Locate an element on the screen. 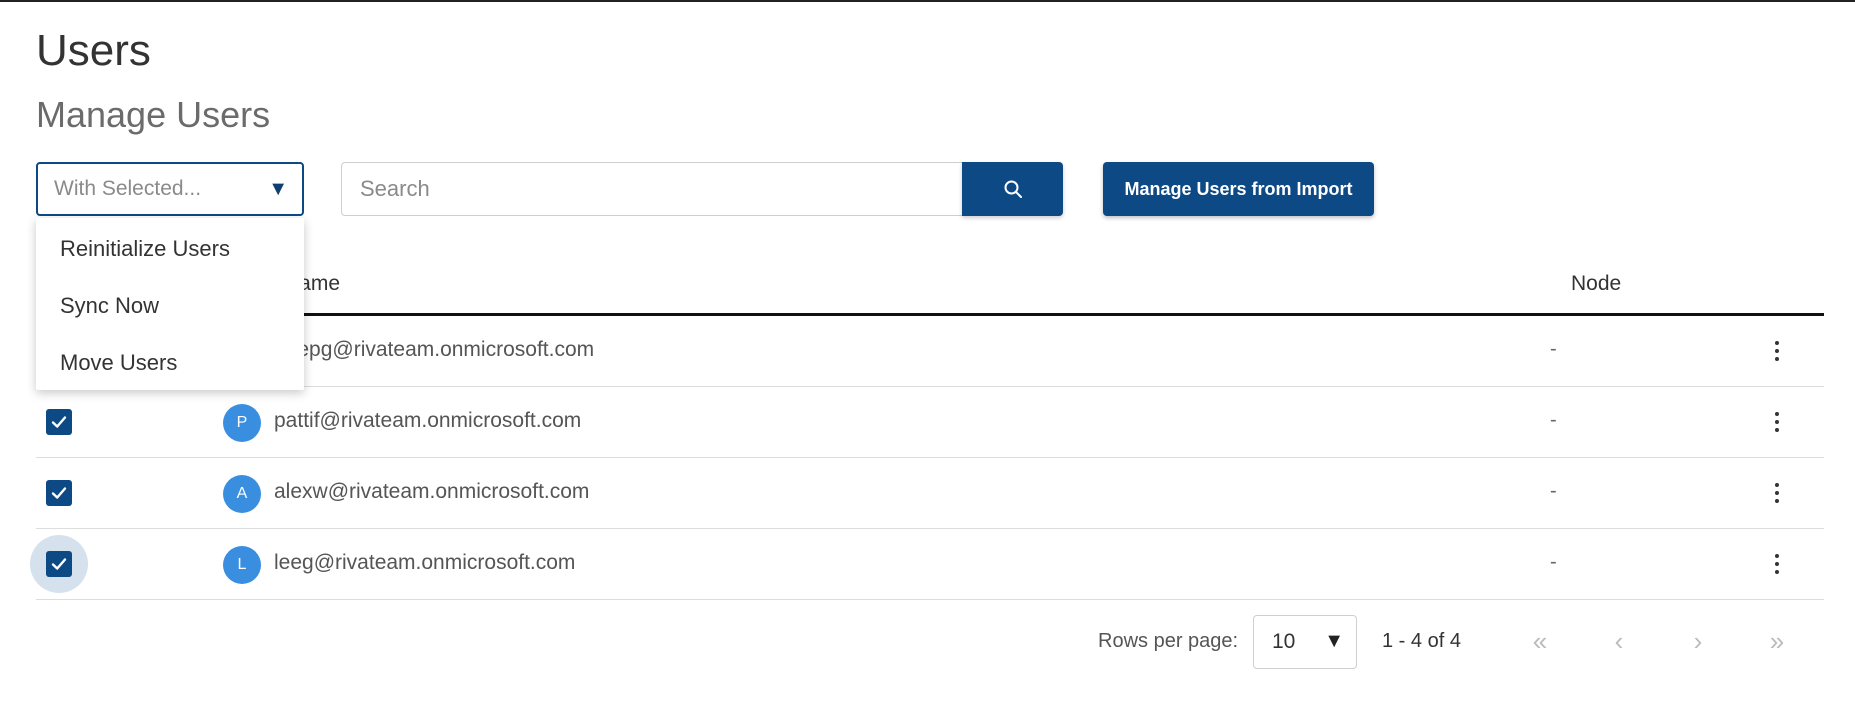 This screenshot has width=1855, height=711. next-page-button: › is located at coordinates (1698, 641).